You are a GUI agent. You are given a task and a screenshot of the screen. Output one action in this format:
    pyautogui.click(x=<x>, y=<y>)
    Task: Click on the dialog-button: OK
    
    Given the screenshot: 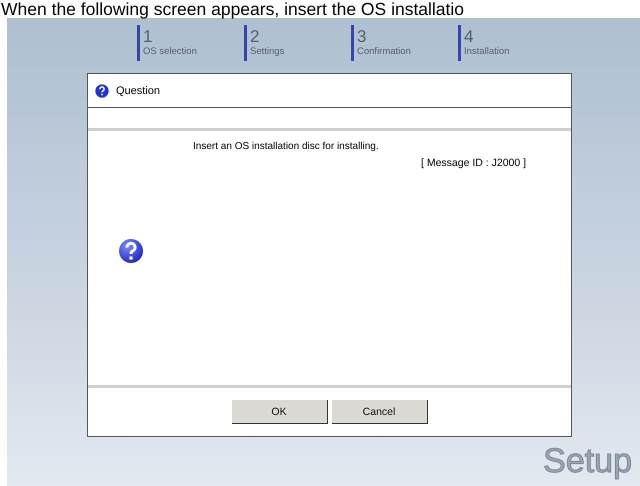 What is the action you would take?
    pyautogui.click(x=280, y=412)
    